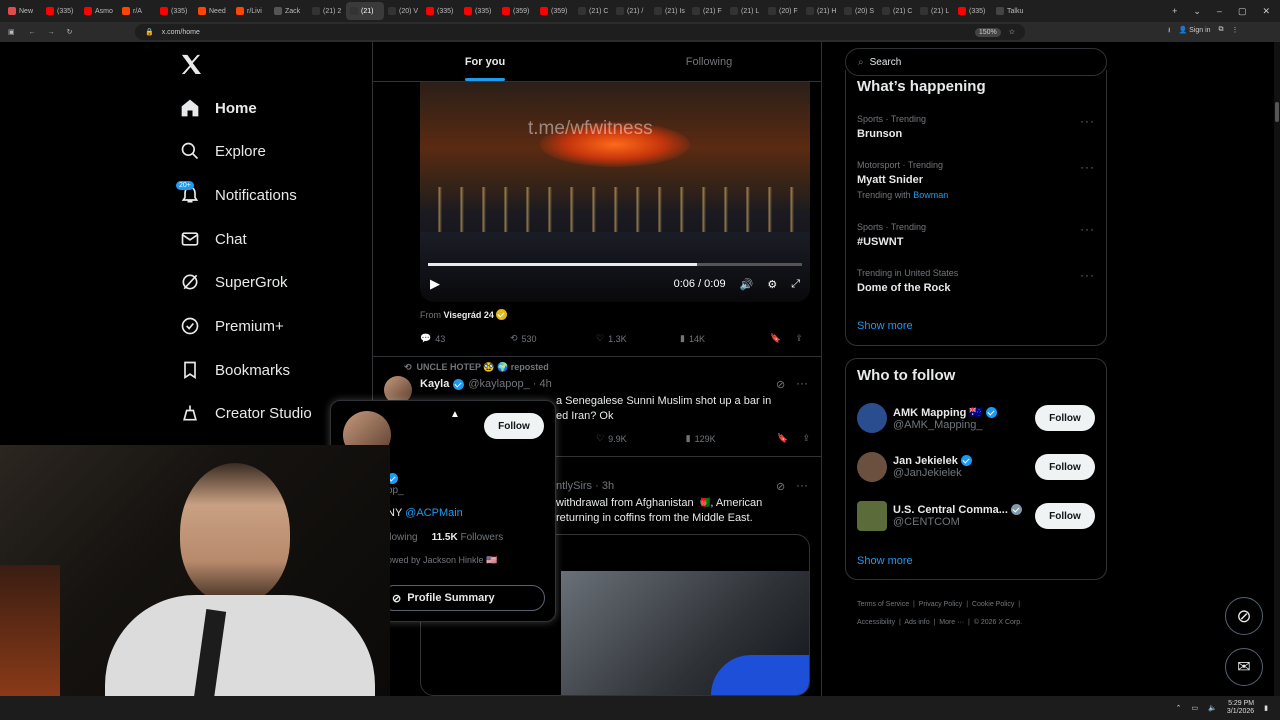  What do you see at coordinates (403, 11) in the screenshot?
I see `browser-tab: (20) V` at bounding box center [403, 11].